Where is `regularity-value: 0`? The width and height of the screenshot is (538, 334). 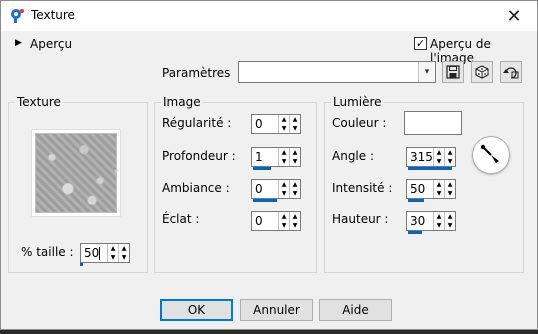
regularity-value: 0 is located at coordinates (259, 124).